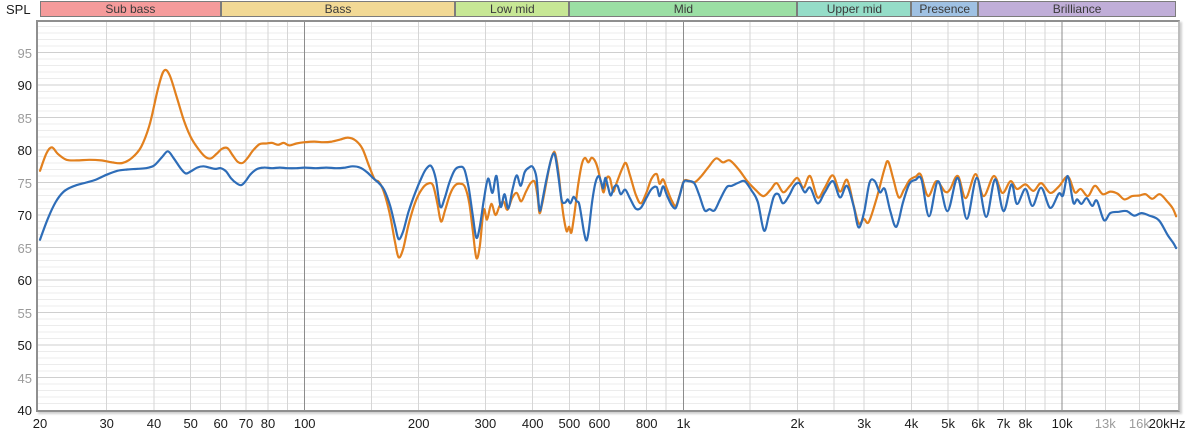  I want to click on x-tick-300: 300, so click(485, 423).